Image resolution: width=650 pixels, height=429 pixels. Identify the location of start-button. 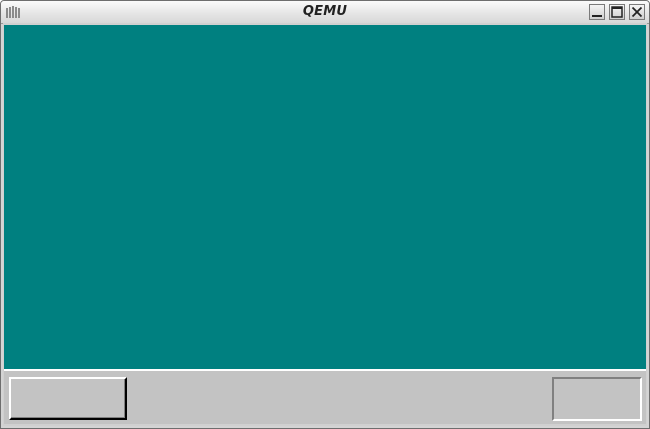
(68, 398).